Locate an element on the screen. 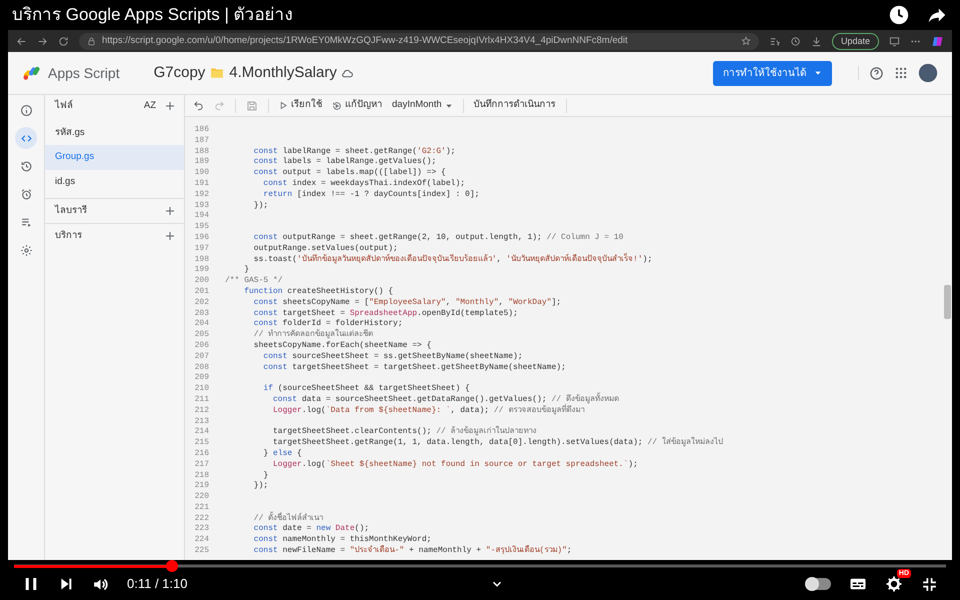  deploy-button: การทำให้ใช้งานได้ is located at coordinates (772, 73).